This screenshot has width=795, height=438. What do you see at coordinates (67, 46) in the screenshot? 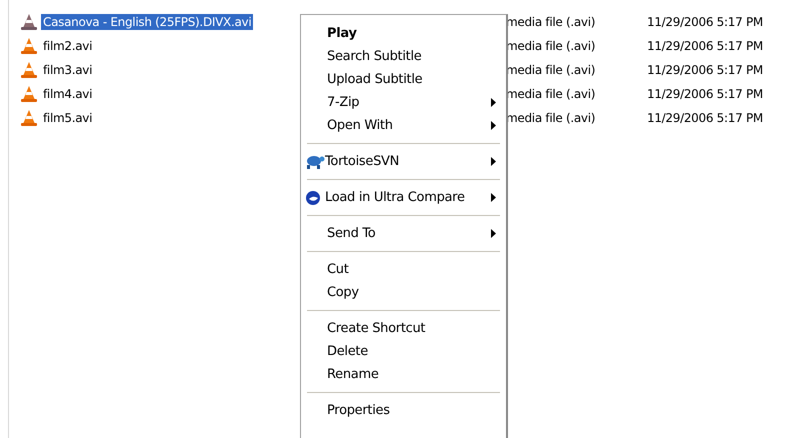
I see `file-name: film2.avi` at bounding box center [67, 46].